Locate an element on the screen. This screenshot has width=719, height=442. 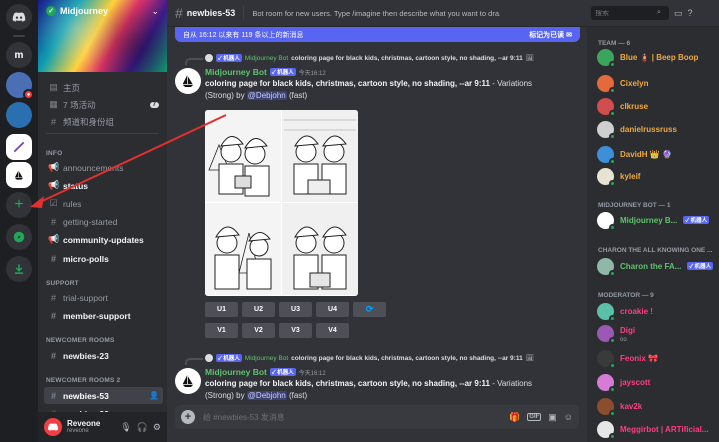
channel-announcements: 📢 announcements is located at coordinates (103, 167).